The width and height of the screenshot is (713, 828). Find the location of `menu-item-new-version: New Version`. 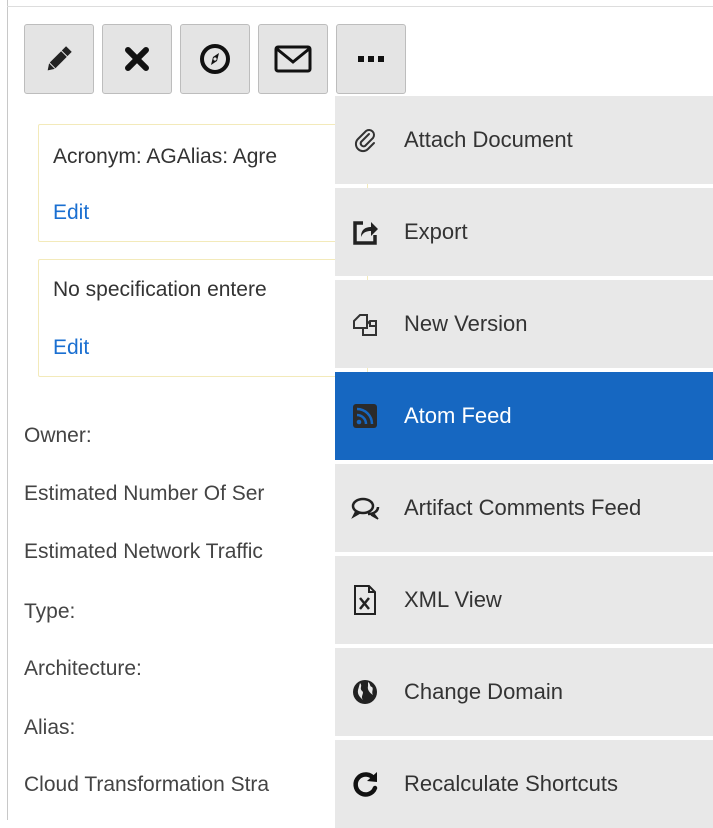

menu-item-new-version: New Version is located at coordinates (524, 324).